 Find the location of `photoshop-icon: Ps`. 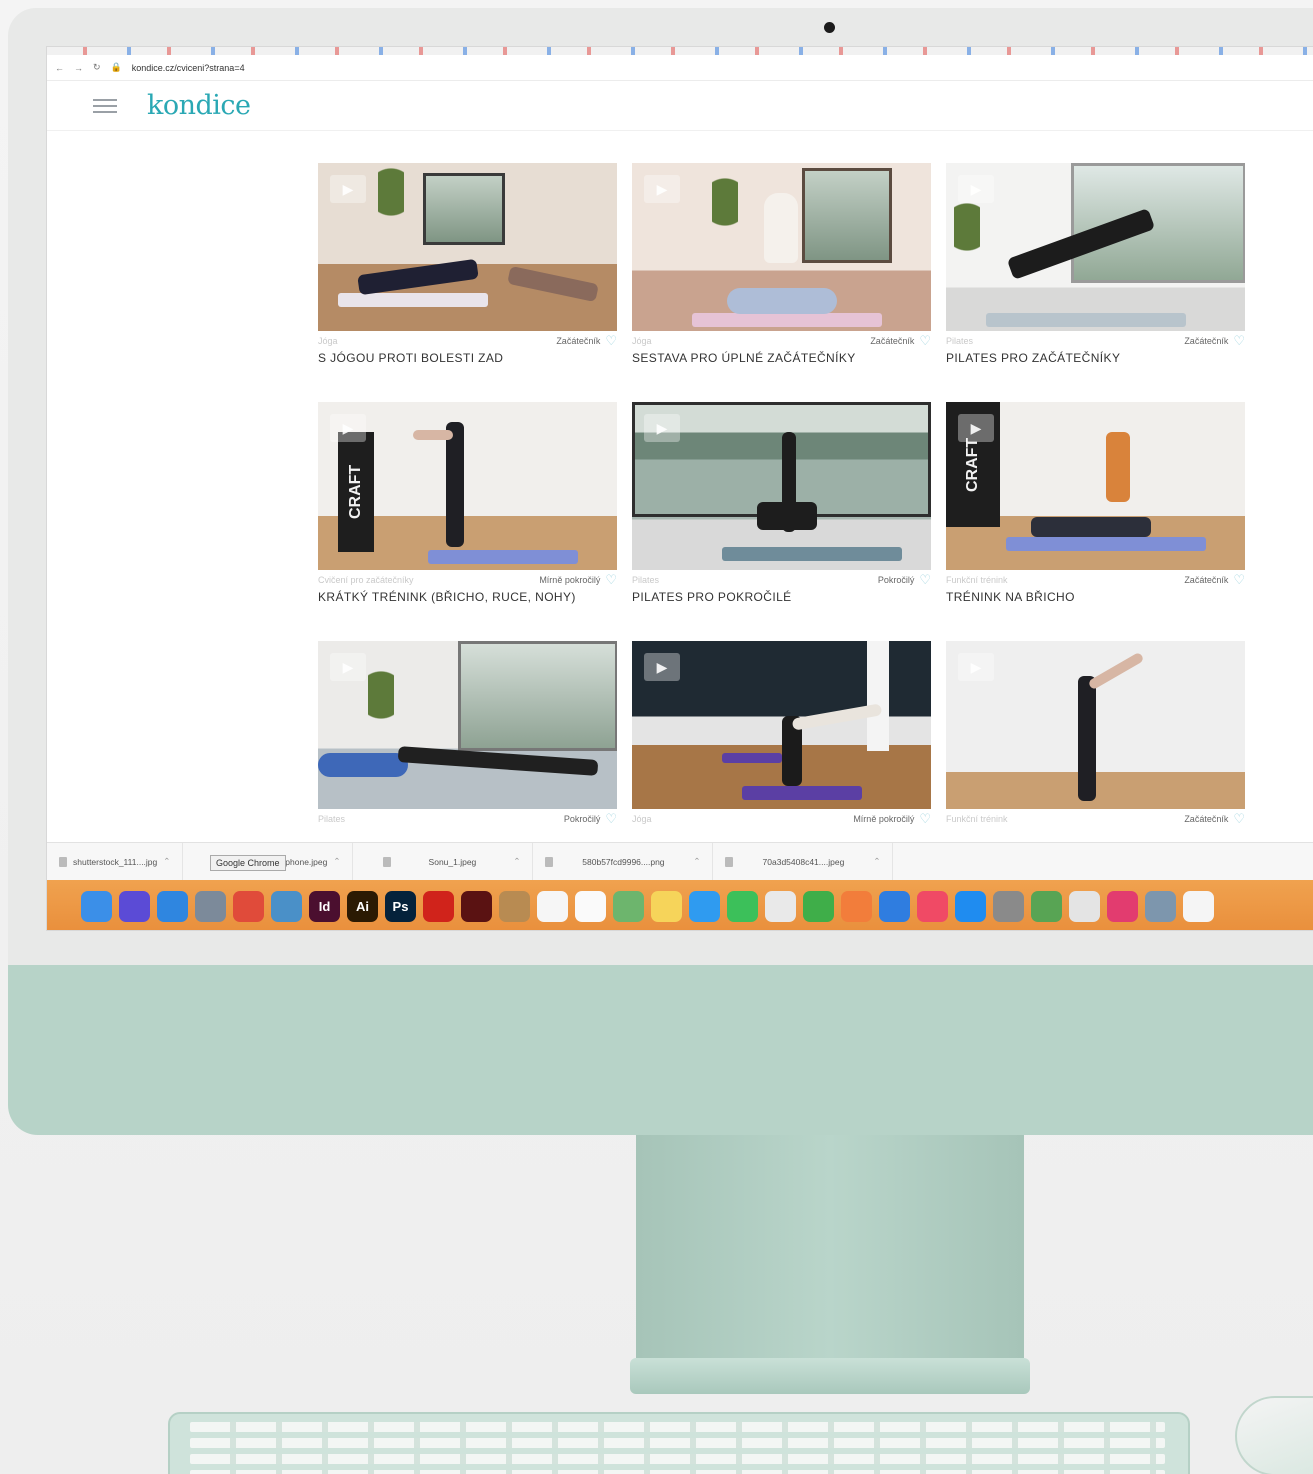

photoshop-icon: Ps is located at coordinates (400, 906).